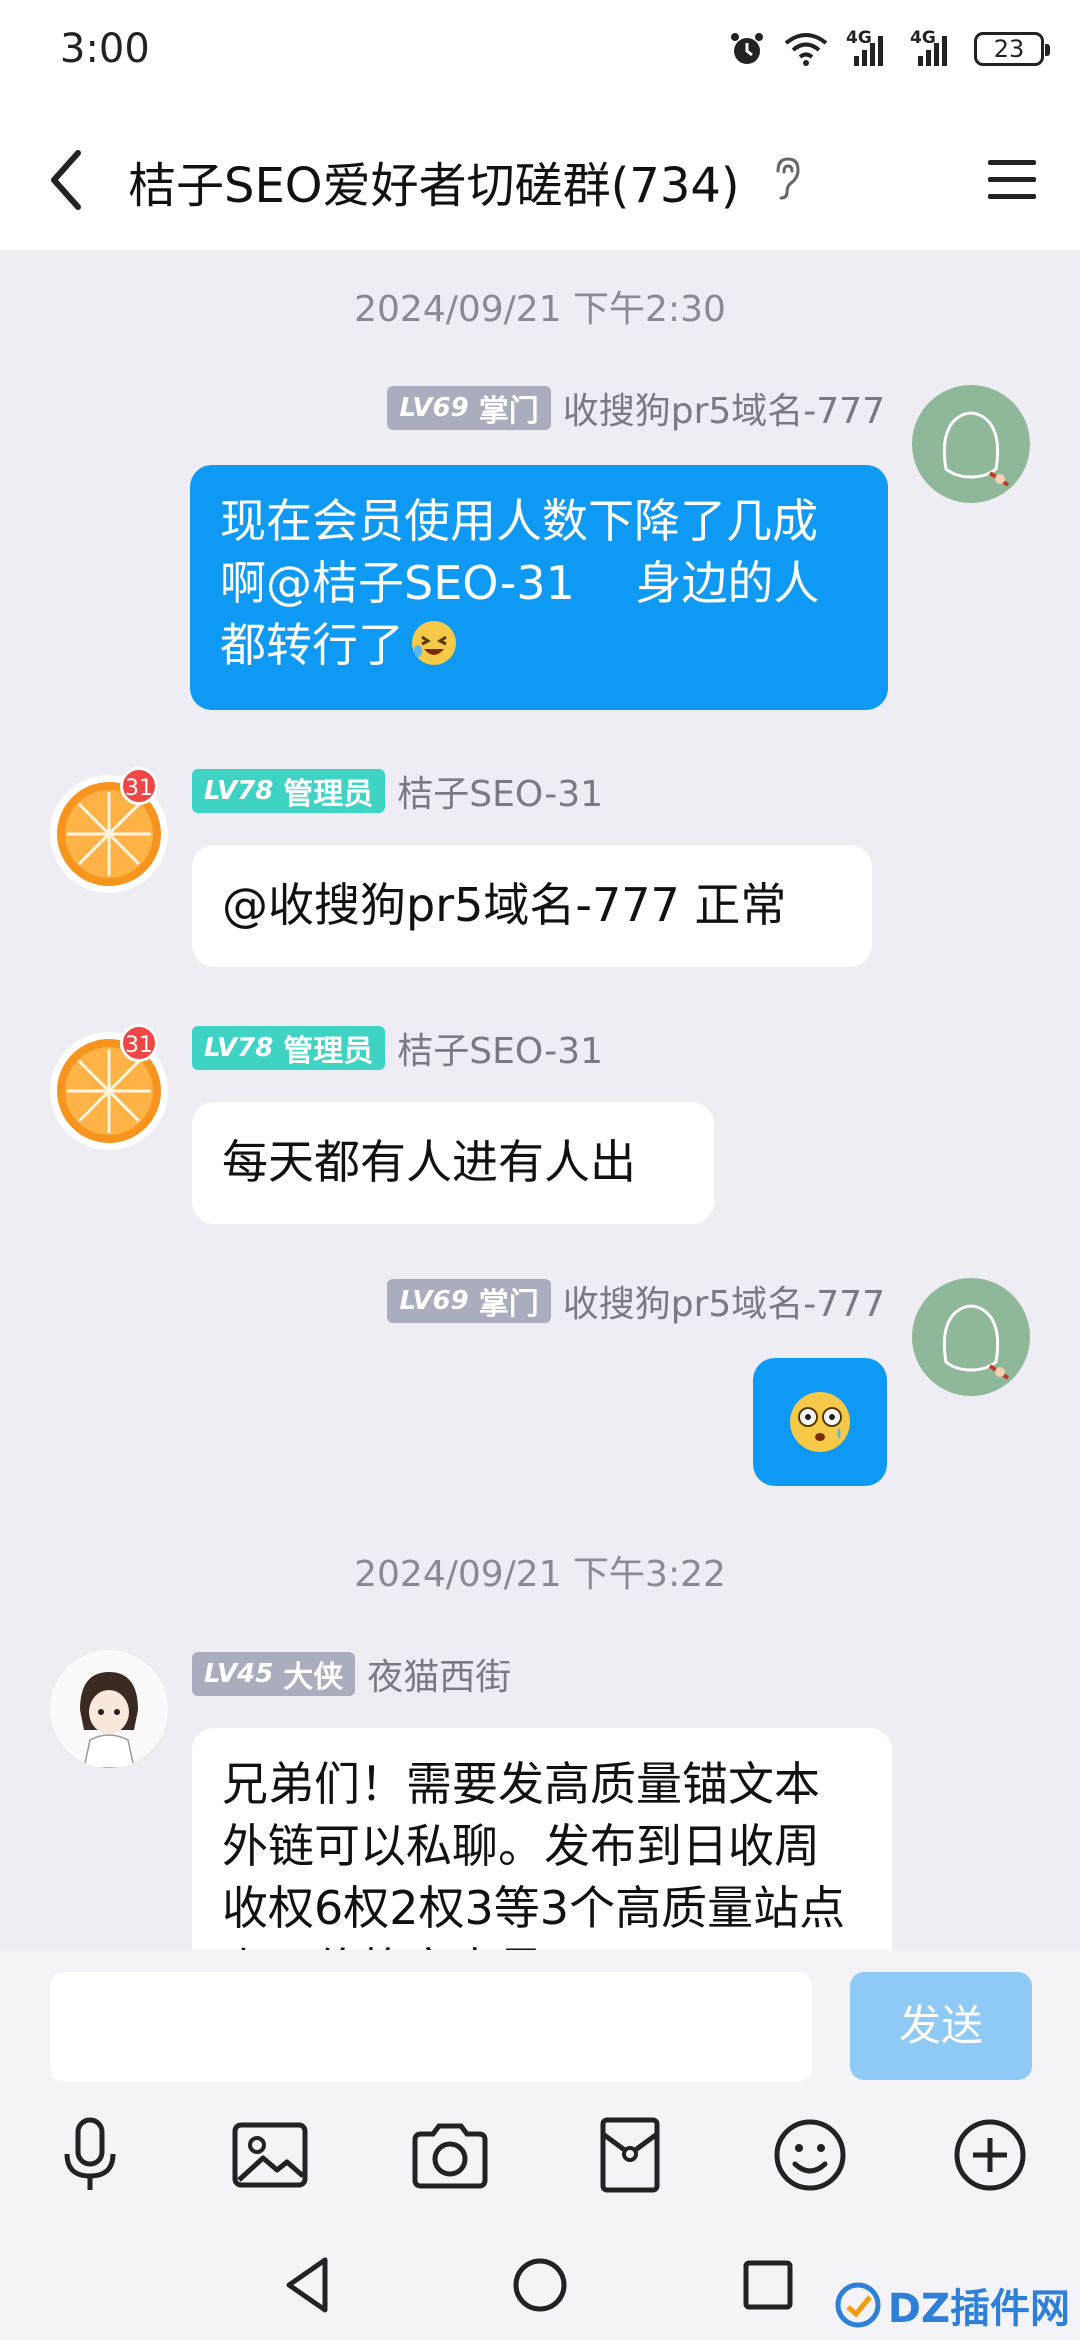  Describe the element at coordinates (869, 48) in the screenshot. I see `signal-4g-icon-1: 4G` at that location.